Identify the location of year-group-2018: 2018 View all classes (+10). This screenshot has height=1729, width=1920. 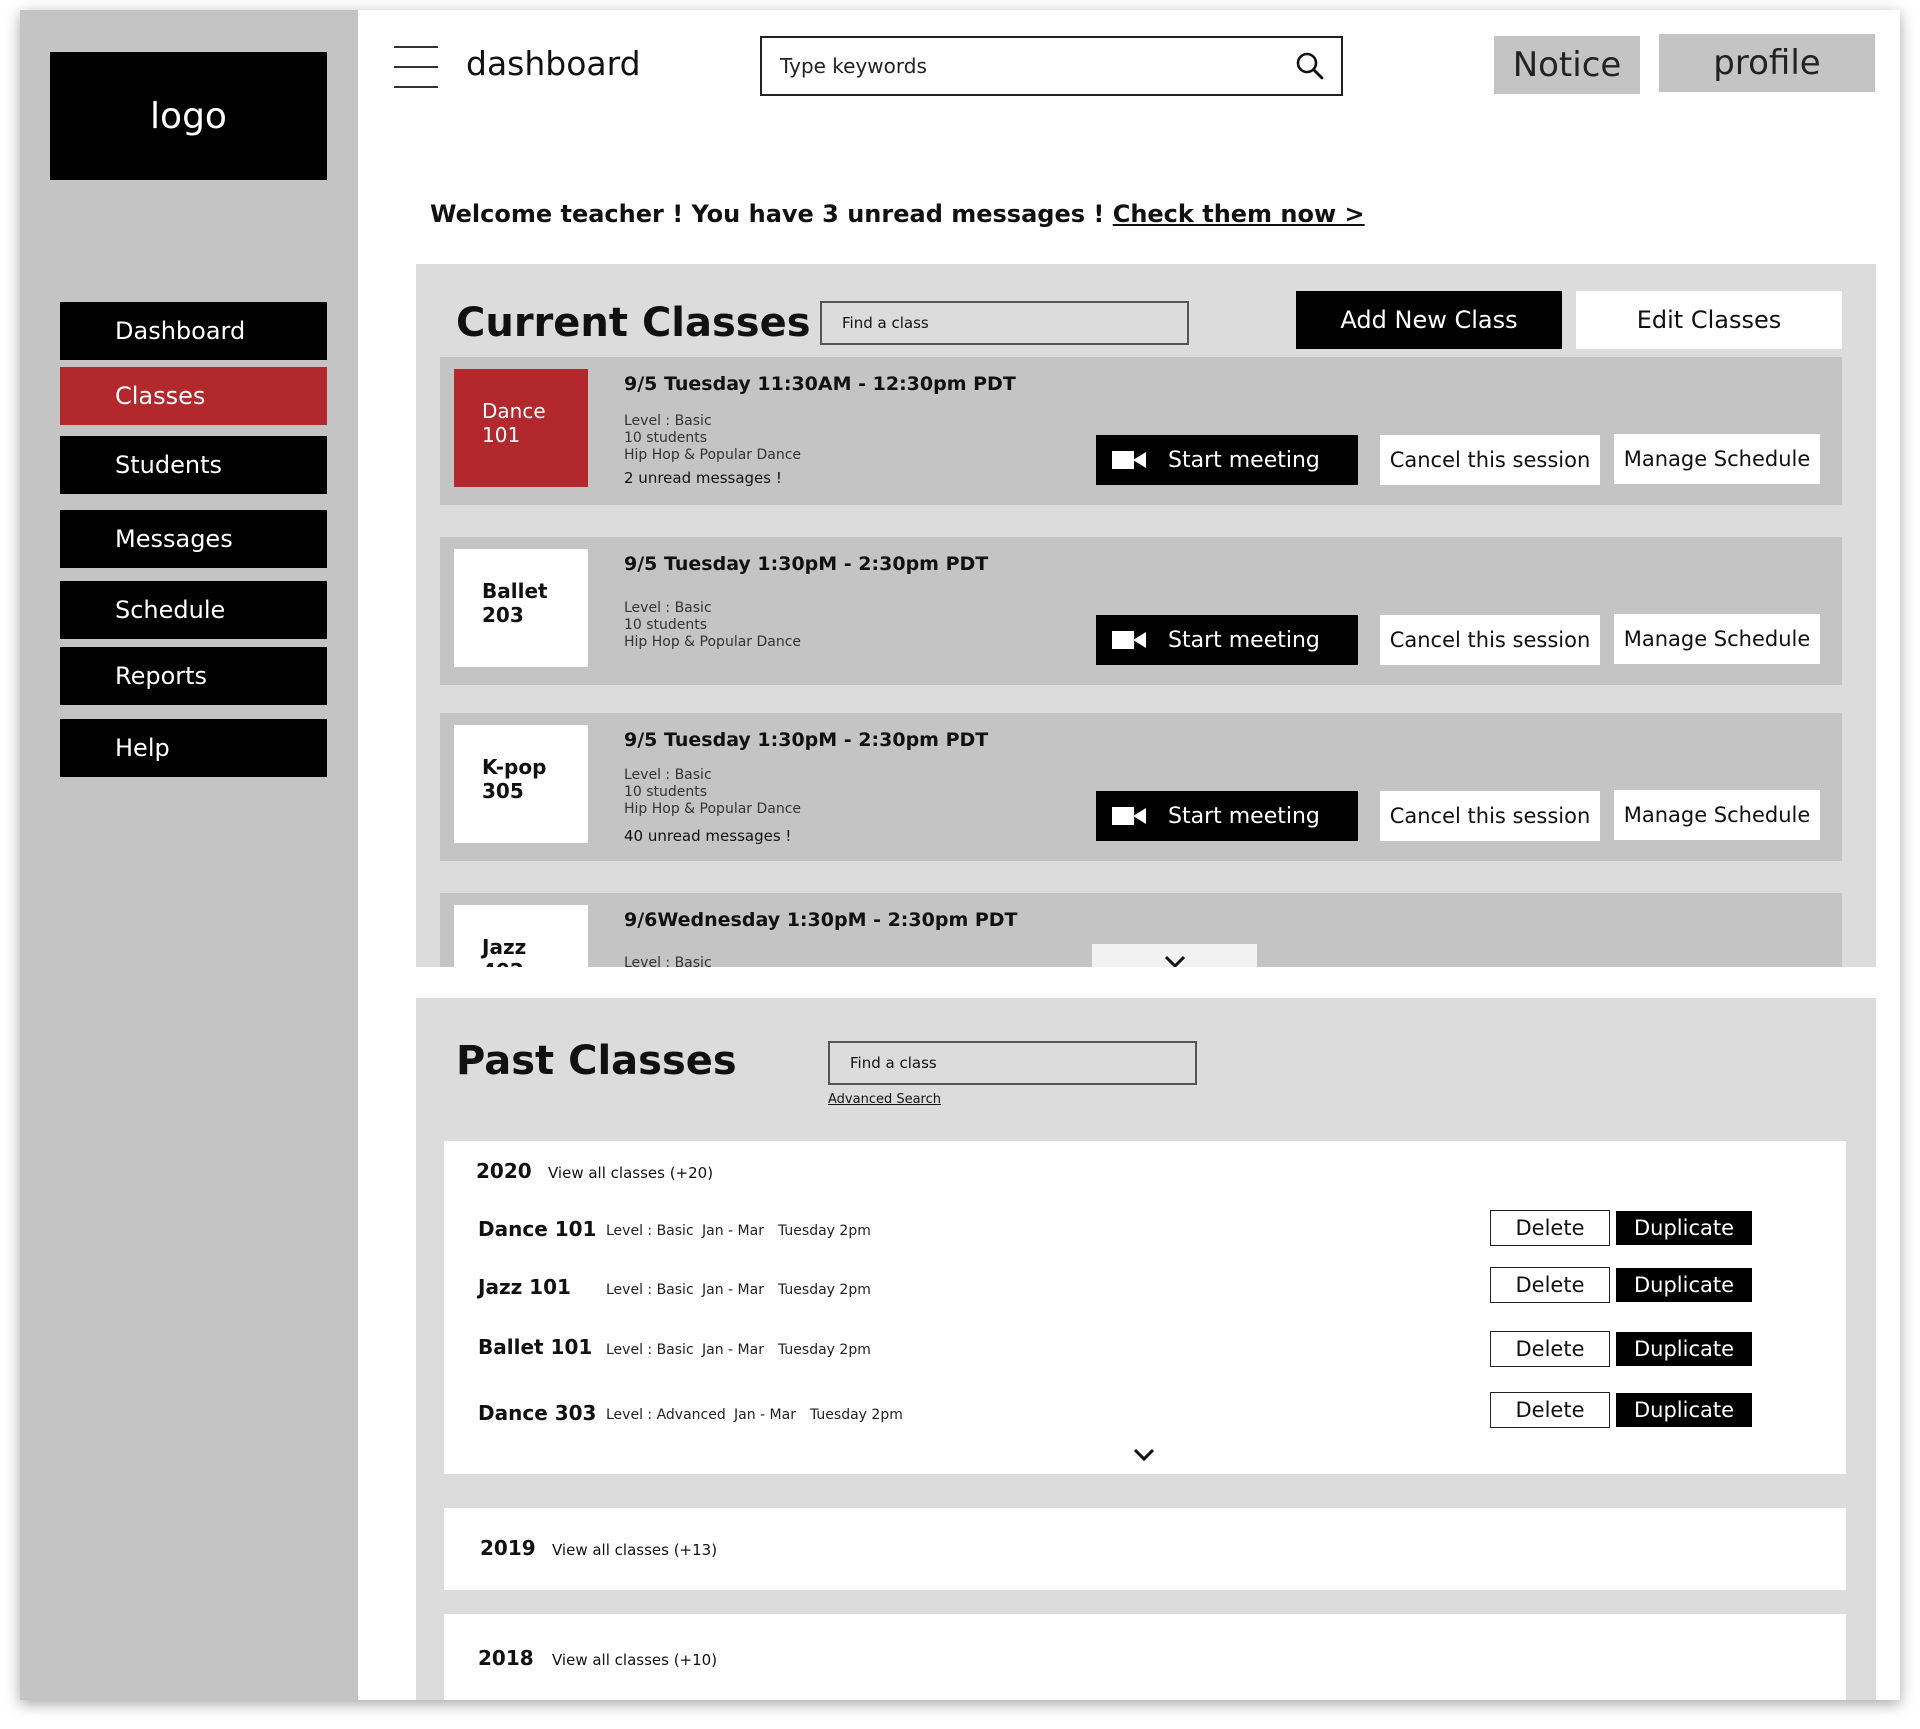
(1145, 1657).